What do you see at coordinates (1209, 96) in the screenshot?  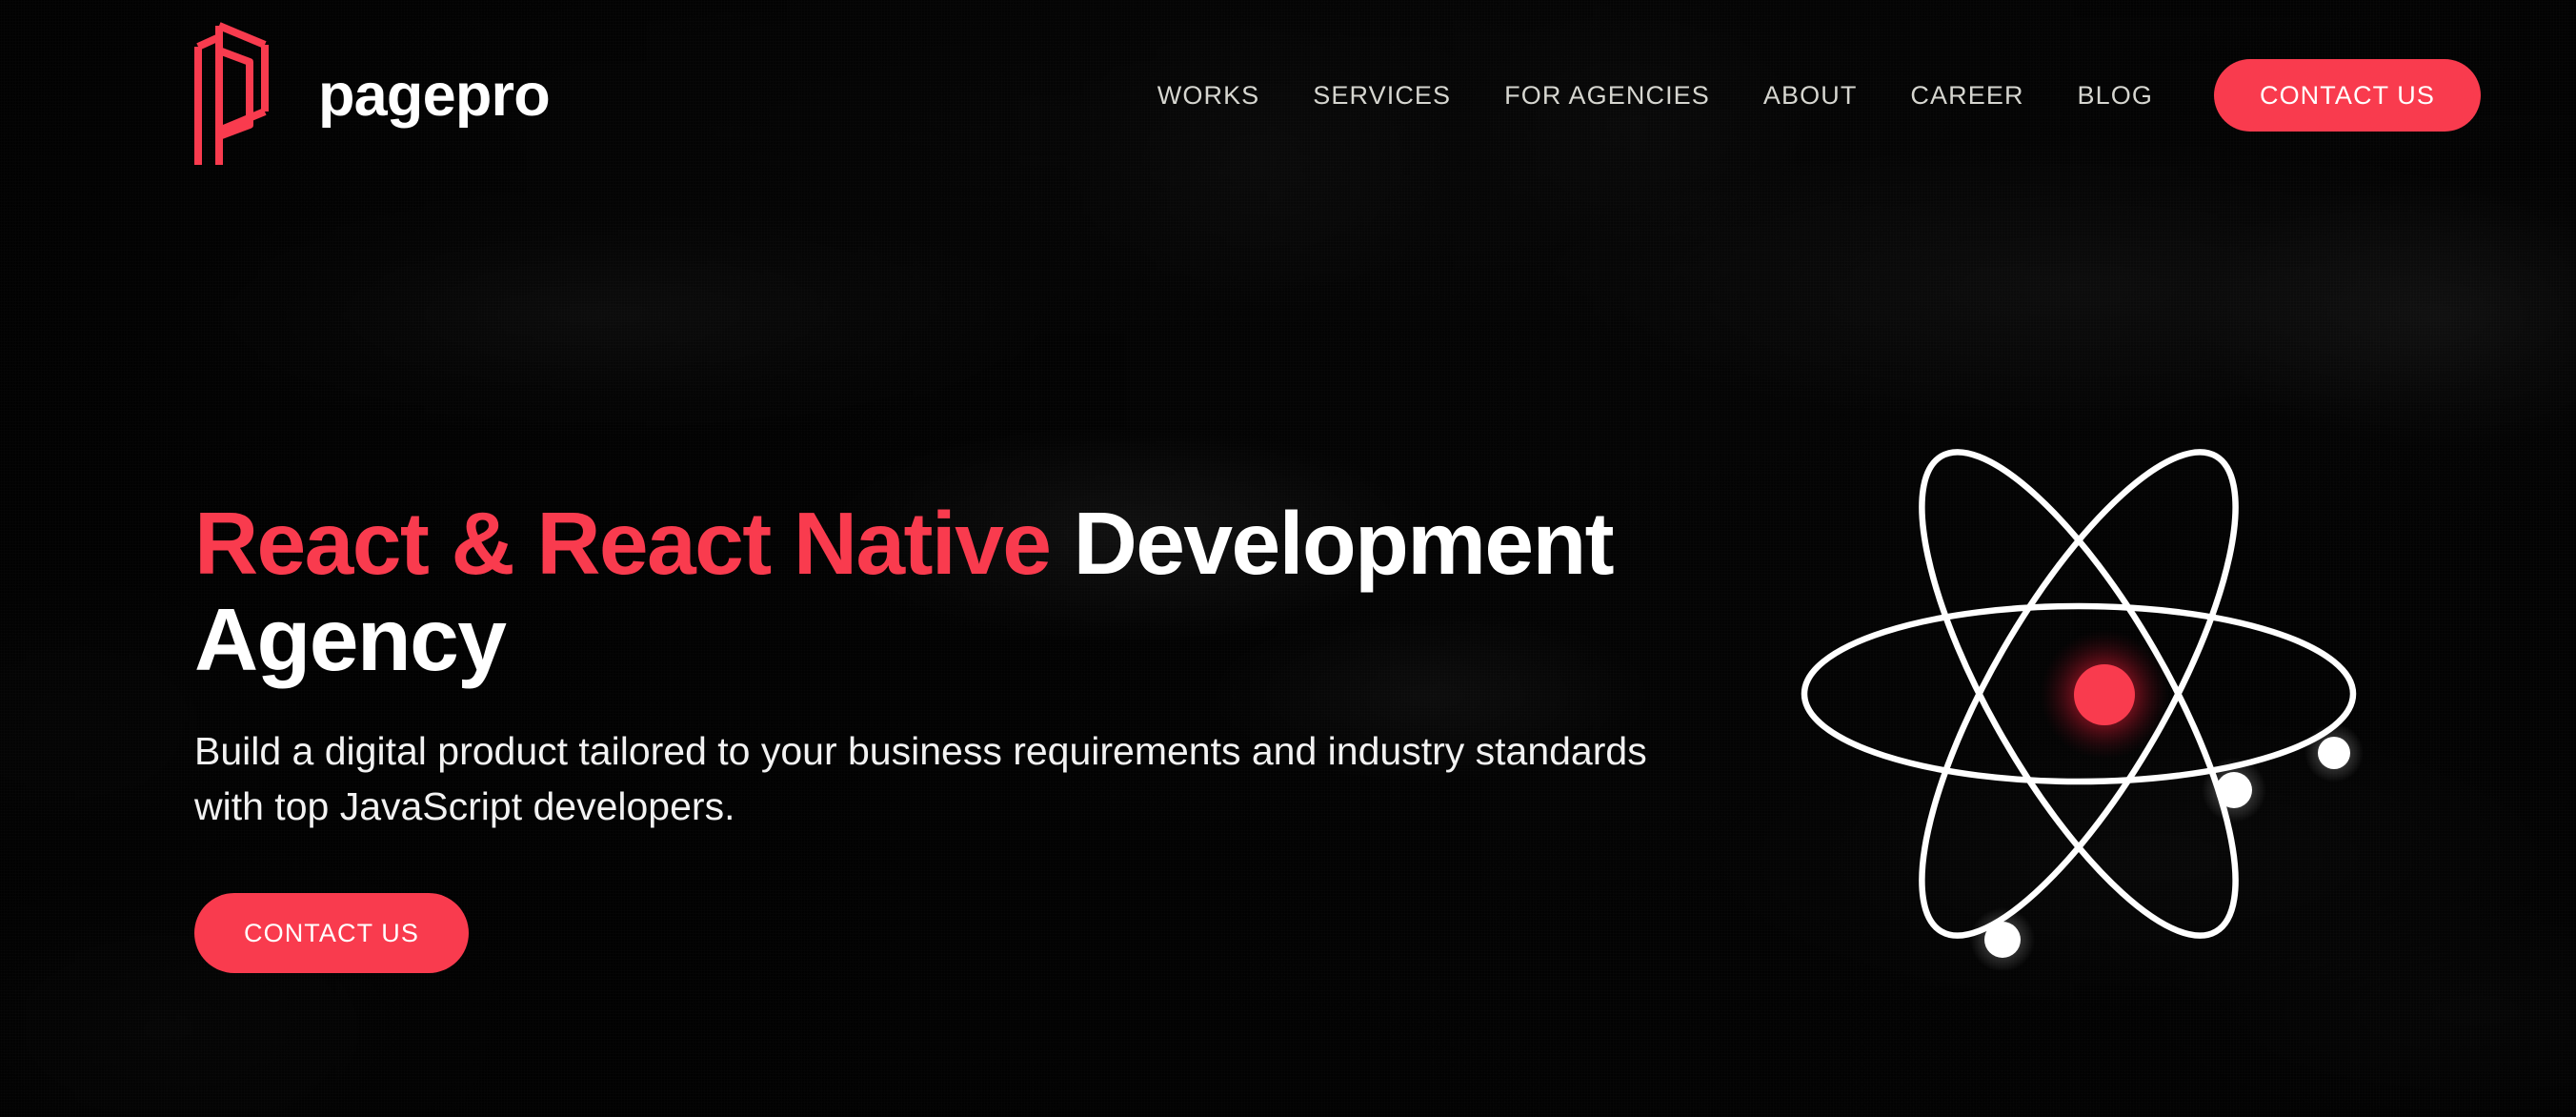 I see `nav-item-works: WORKS` at bounding box center [1209, 96].